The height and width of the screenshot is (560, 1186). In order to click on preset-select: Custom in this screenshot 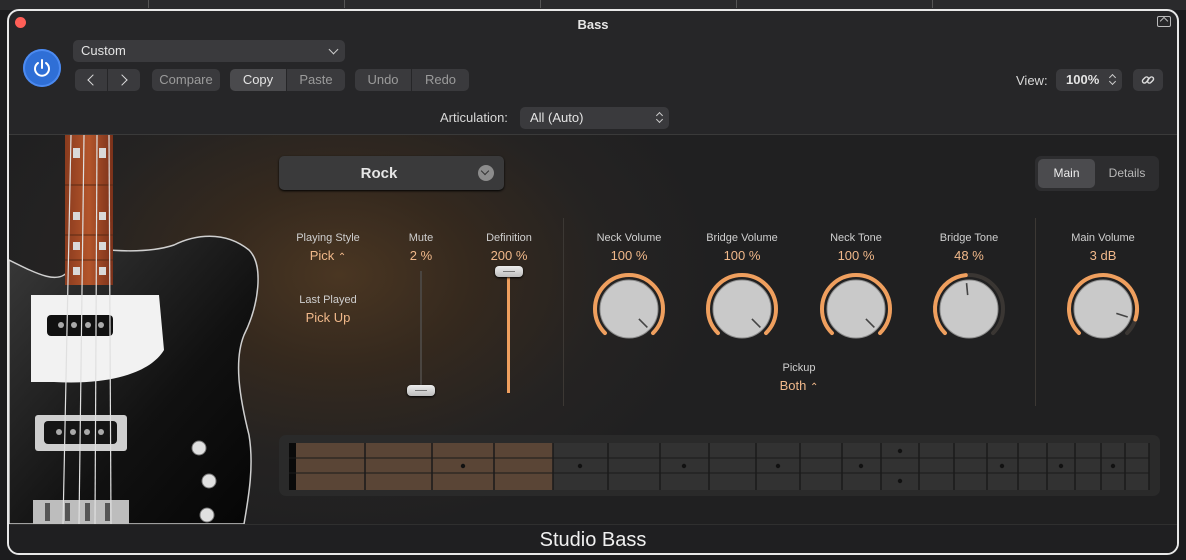, I will do `click(209, 51)`.